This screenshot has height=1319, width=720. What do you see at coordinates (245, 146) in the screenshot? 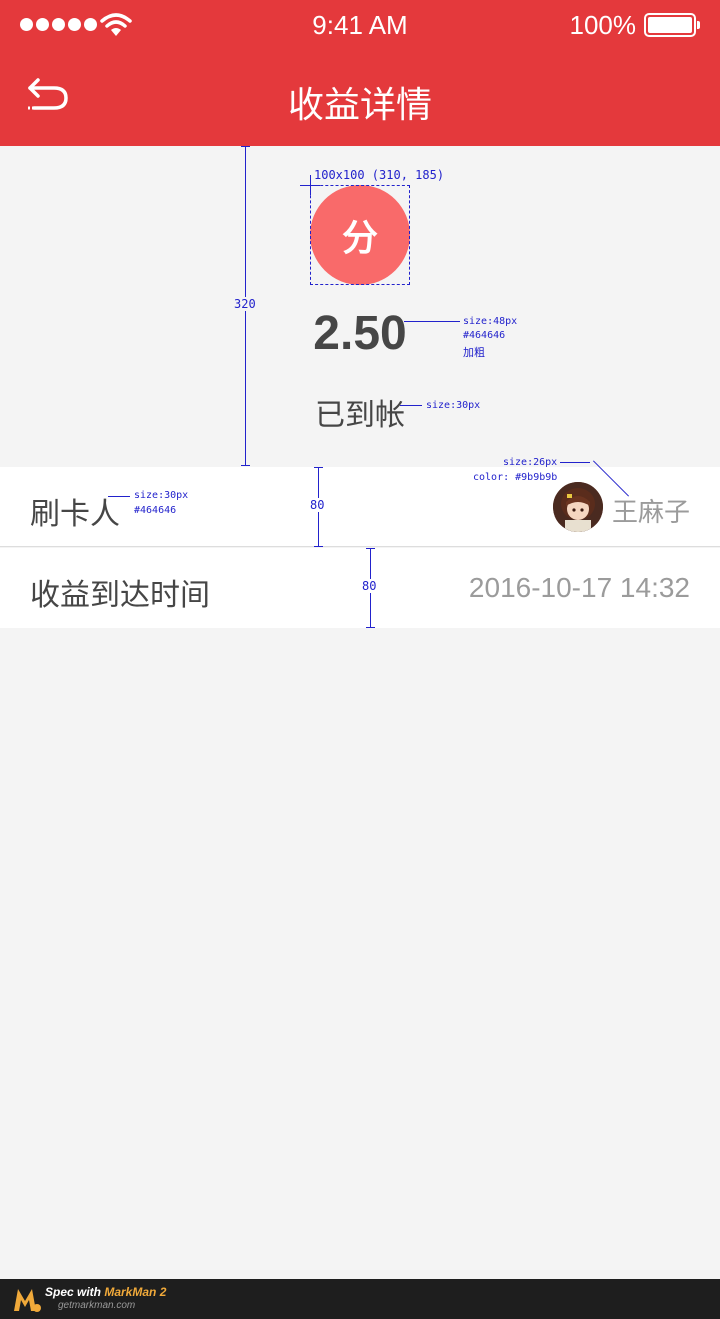
I see `hero-height-cap-top` at bounding box center [245, 146].